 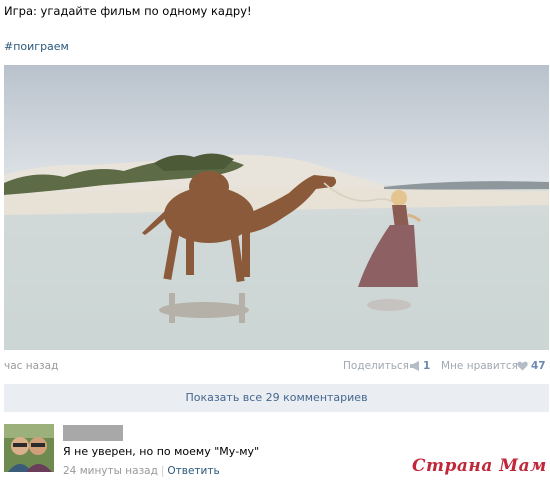 What do you see at coordinates (427, 366) in the screenshot?
I see `share-count: 1` at bounding box center [427, 366].